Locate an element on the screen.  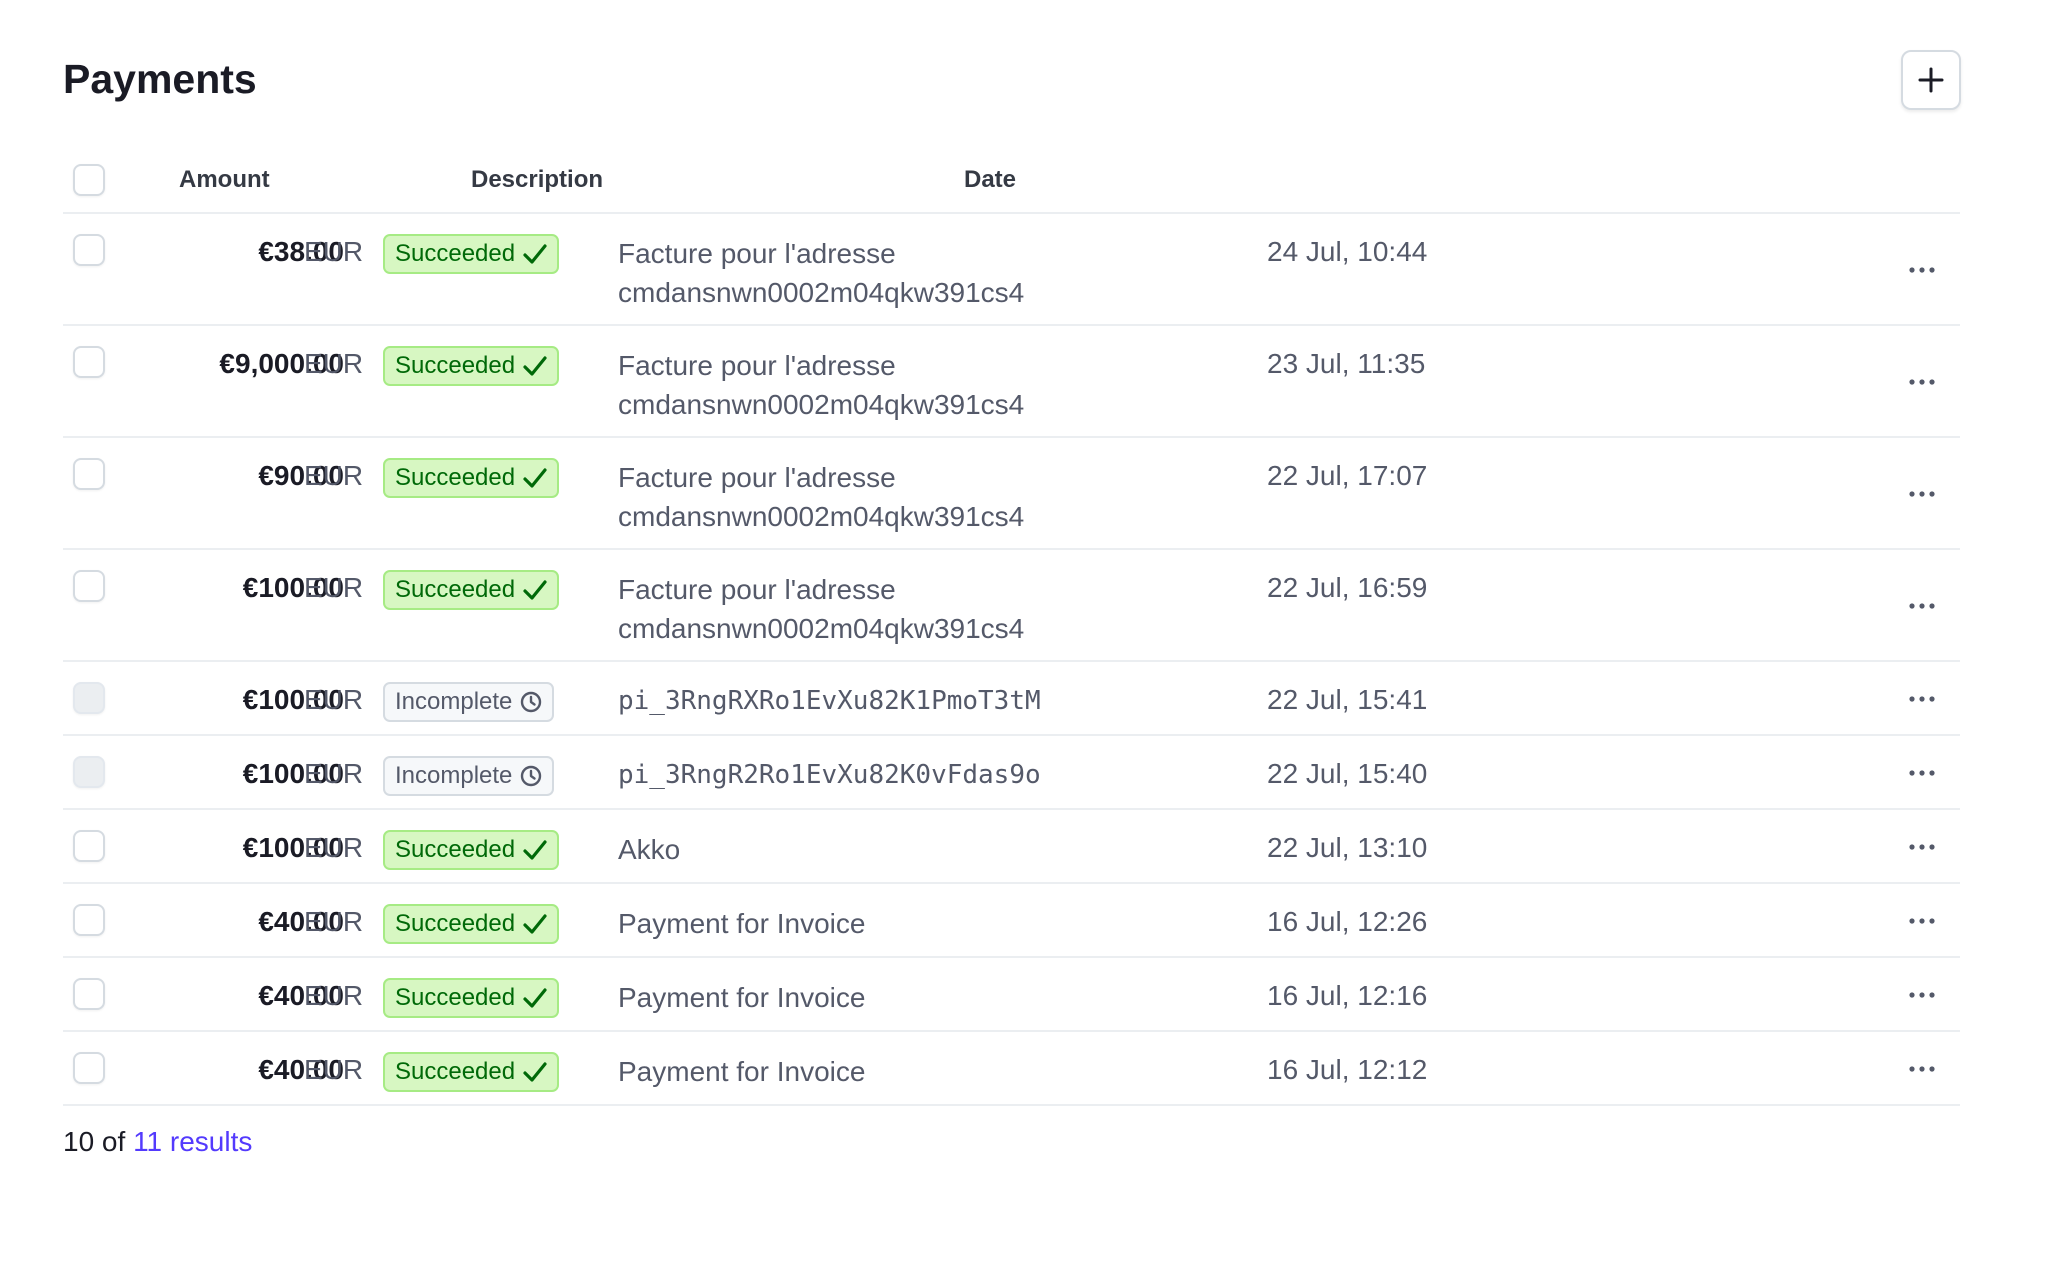
payment-date: 24 Jul, 10:44 is located at coordinates (1347, 251).